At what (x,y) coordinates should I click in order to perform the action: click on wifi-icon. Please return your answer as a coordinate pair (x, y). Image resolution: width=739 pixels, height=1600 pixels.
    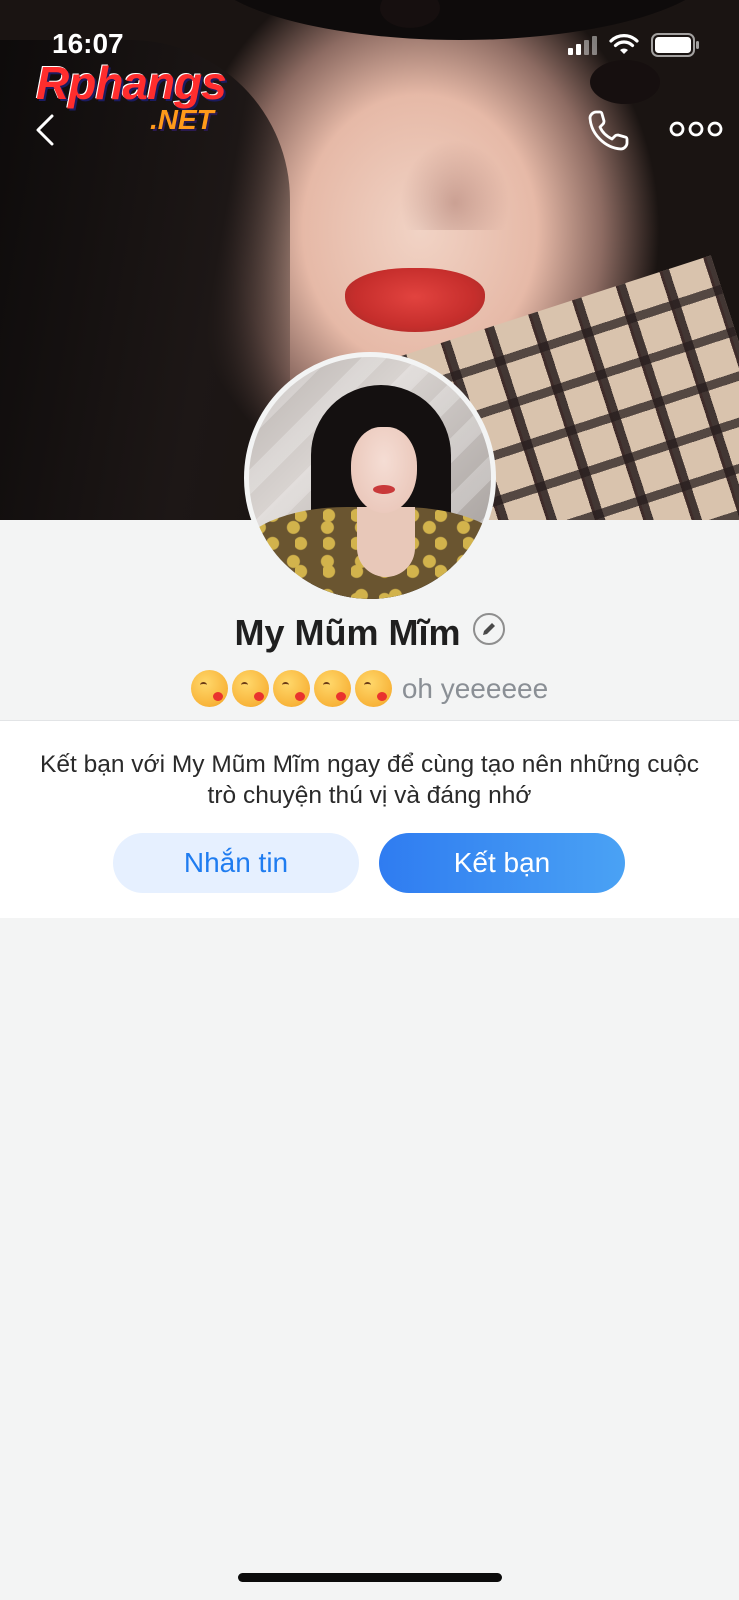
    Looking at the image, I should click on (624, 44).